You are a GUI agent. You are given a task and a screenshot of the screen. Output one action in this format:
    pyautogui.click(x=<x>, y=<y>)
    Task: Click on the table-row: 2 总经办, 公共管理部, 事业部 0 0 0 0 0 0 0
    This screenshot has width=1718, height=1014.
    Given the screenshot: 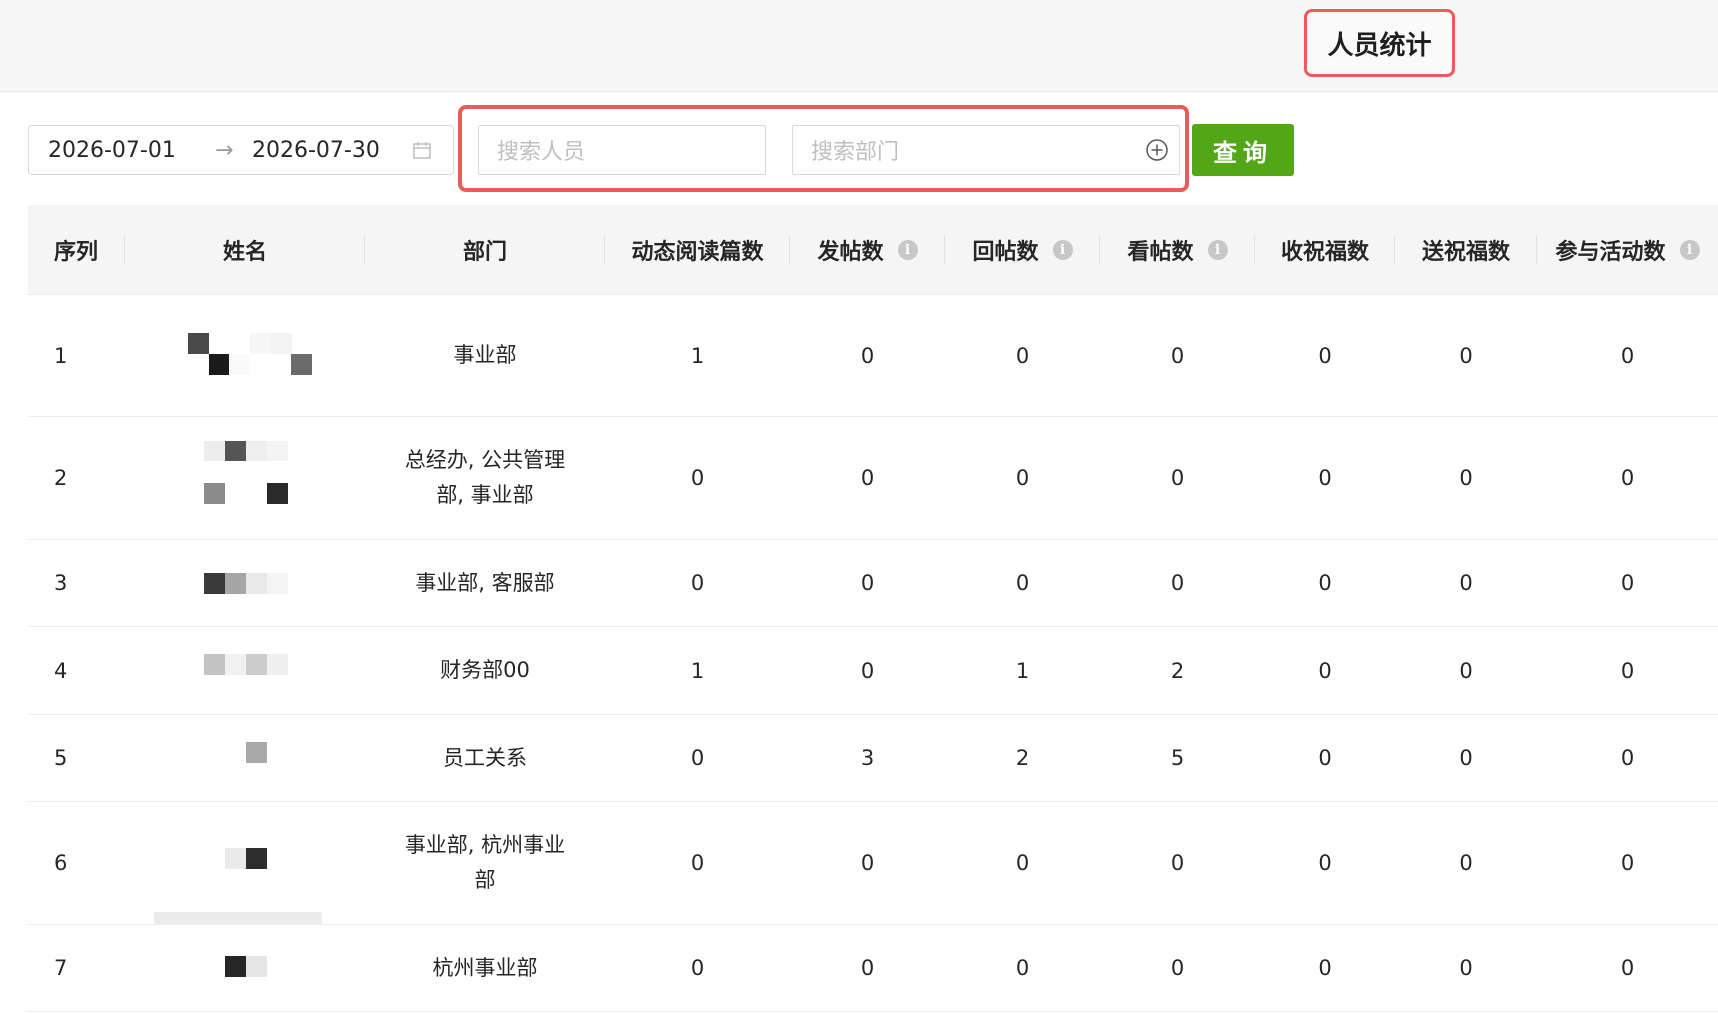 What is the action you would take?
    pyautogui.click(x=873, y=478)
    